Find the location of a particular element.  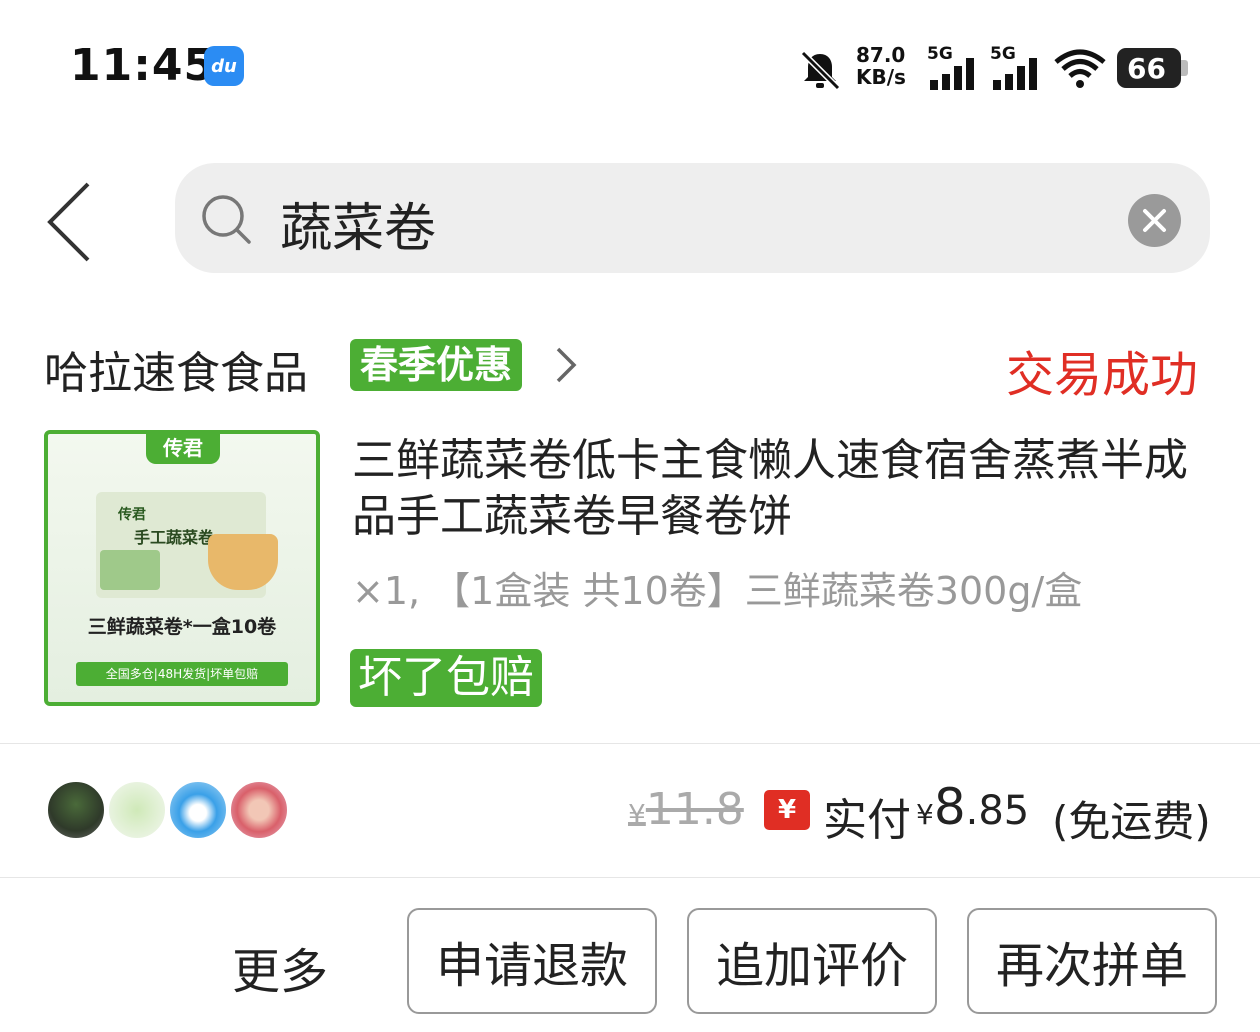

app-notification-icon: du is located at coordinates (224, 66).